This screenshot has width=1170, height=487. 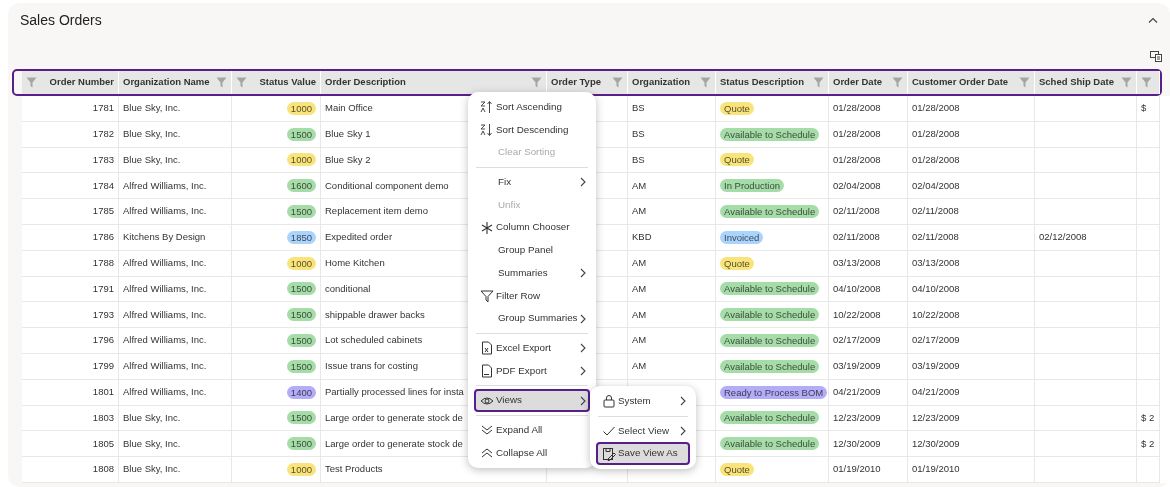 I want to click on table-cell: Kitchens By Design, so click(x=175, y=238).